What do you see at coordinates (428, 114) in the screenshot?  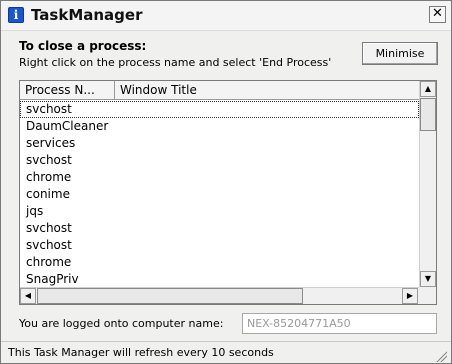 I see `vertical-scroll-thumb` at bounding box center [428, 114].